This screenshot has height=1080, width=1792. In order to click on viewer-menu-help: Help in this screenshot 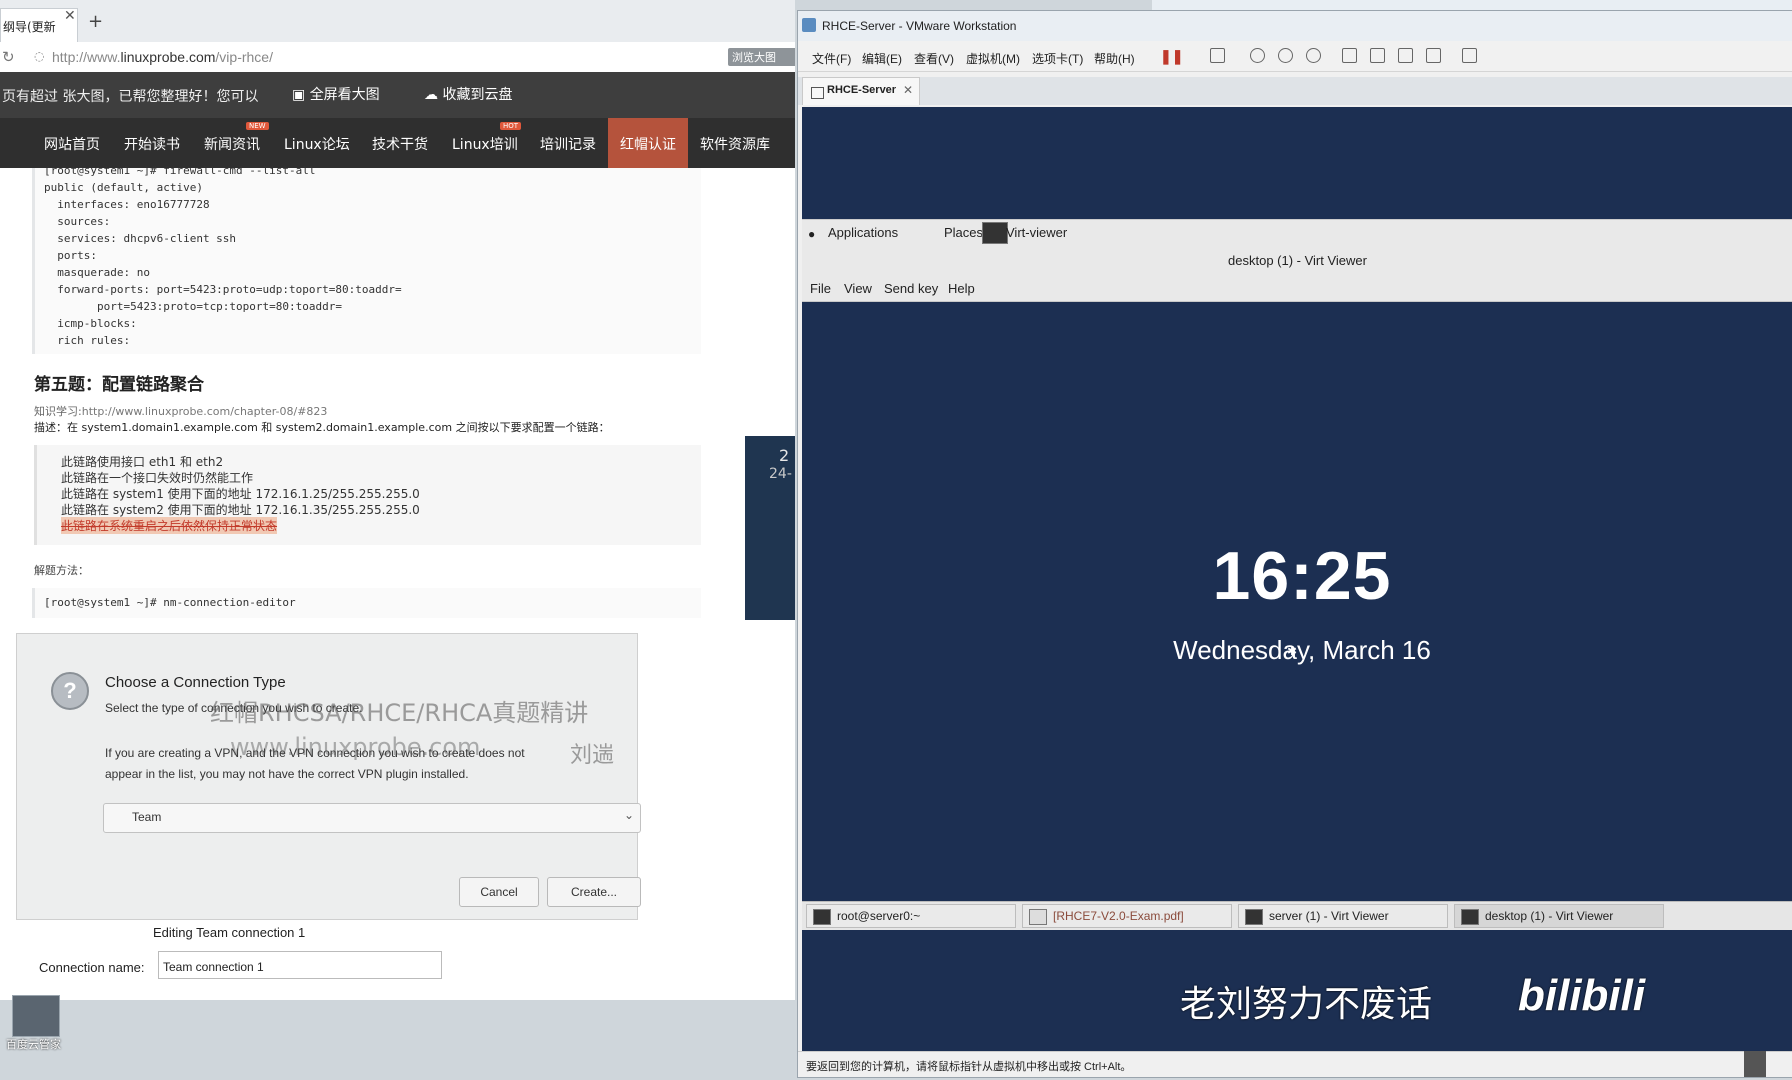, I will do `click(961, 288)`.